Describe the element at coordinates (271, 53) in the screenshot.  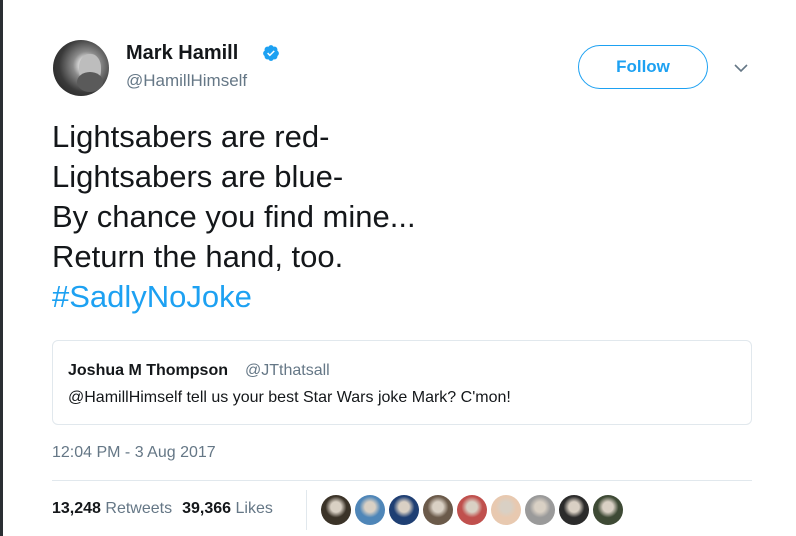
I see `verified-badge-icon` at that location.